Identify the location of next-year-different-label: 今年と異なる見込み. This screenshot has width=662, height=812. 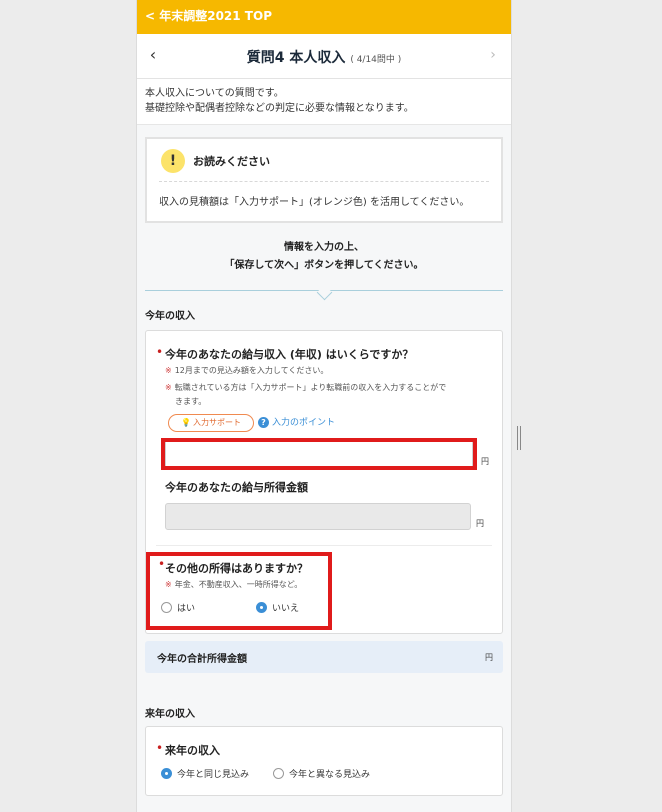
(330, 775).